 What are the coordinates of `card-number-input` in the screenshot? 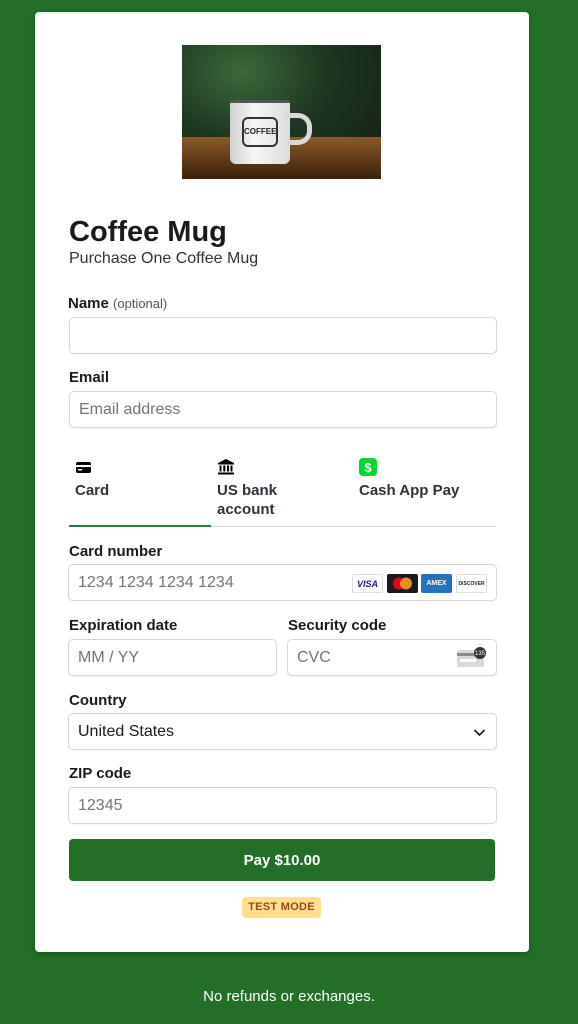 It's located at (209, 582).